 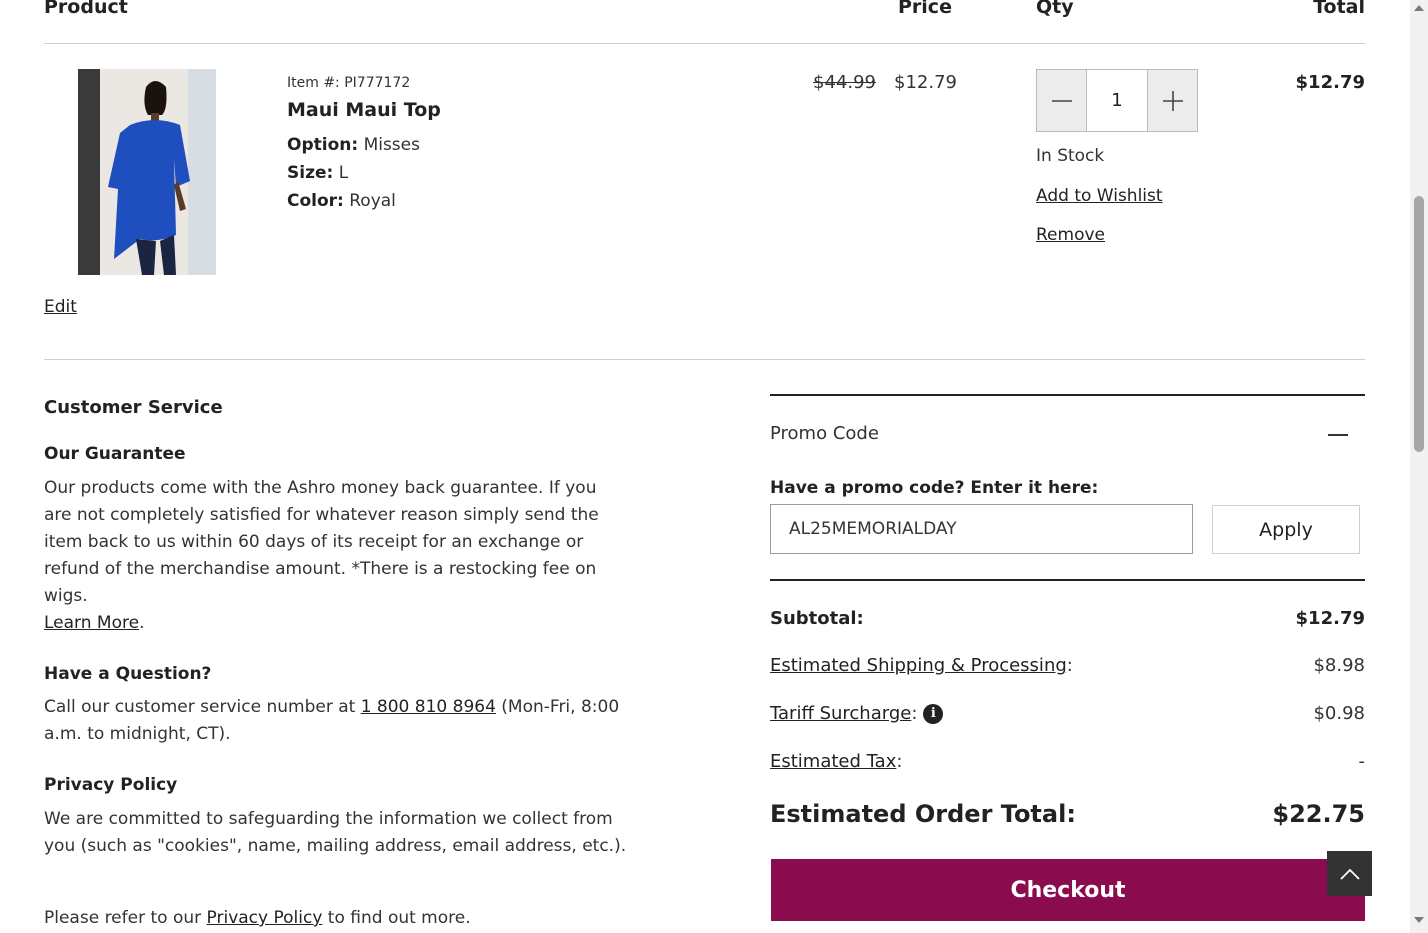 I want to click on minus-icon, so click(x=1061, y=100).